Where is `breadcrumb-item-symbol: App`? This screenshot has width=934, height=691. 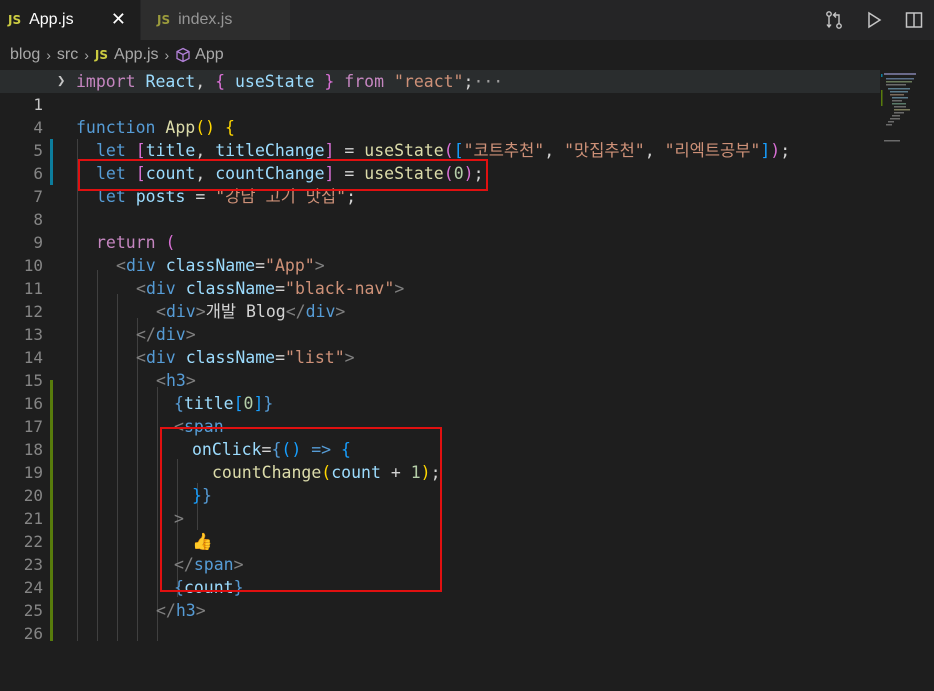
breadcrumb-item-symbol: App is located at coordinates (209, 55).